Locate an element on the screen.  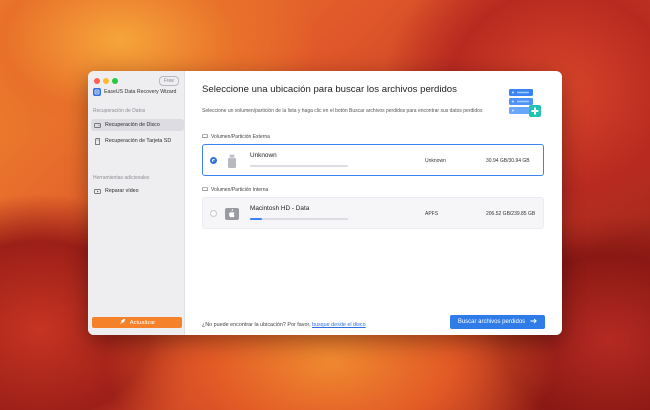
drive-name: Unknown is located at coordinates (263, 155).